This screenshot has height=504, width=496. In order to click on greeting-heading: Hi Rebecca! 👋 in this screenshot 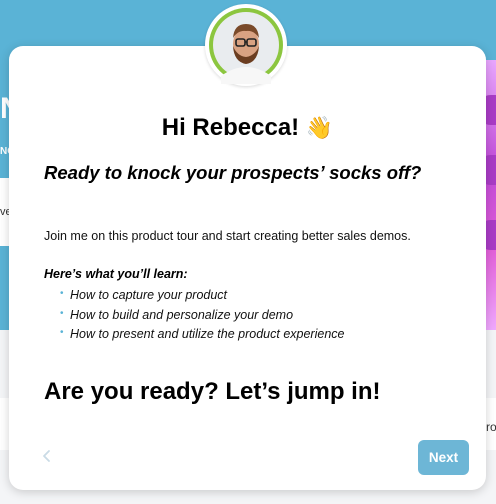, I will do `click(247, 128)`.